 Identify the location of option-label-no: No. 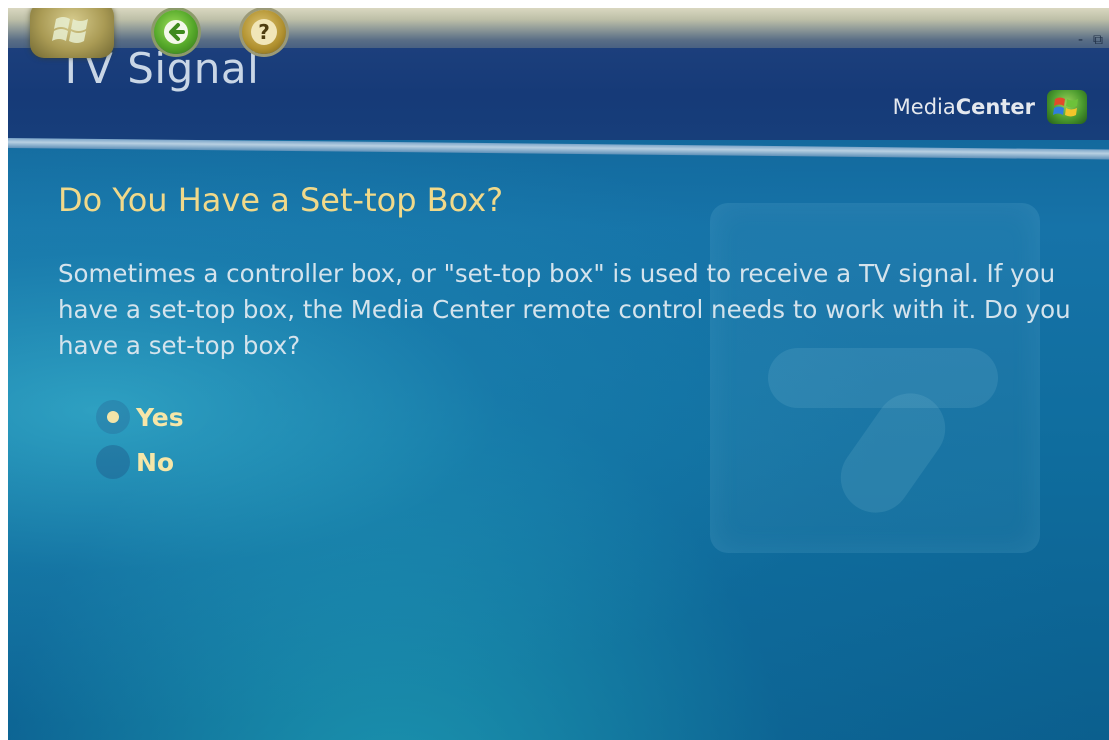
(155, 462).